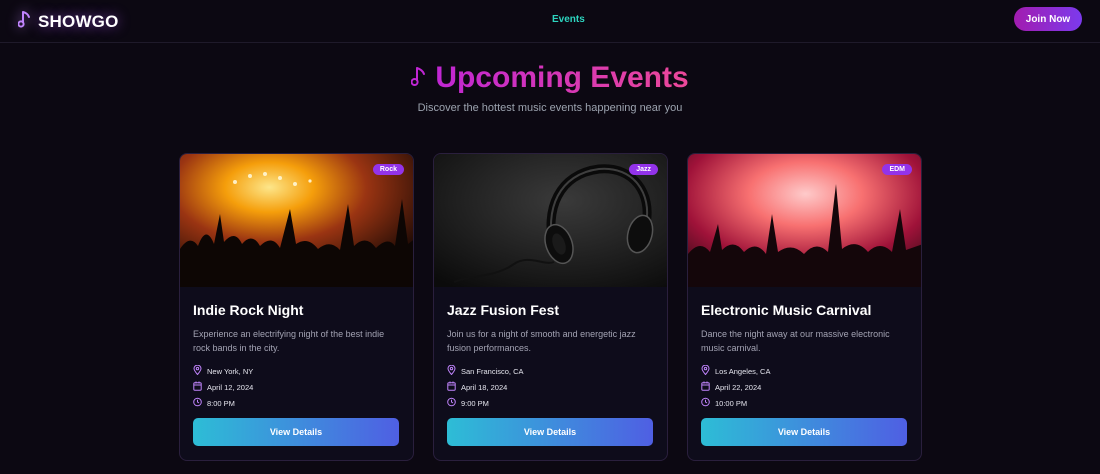  What do you see at coordinates (550, 220) in the screenshot?
I see `event-image: Jazz` at bounding box center [550, 220].